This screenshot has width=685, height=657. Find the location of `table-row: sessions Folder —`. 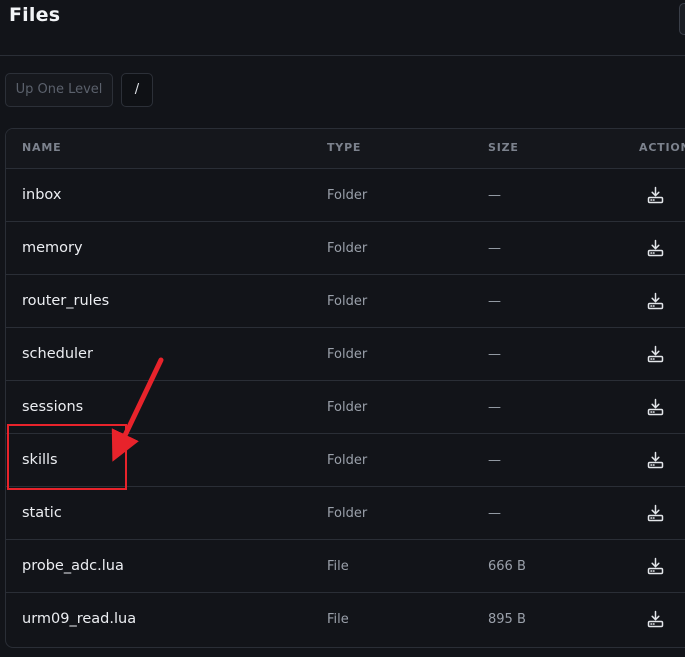

table-row: sessions Folder — is located at coordinates (345, 407).